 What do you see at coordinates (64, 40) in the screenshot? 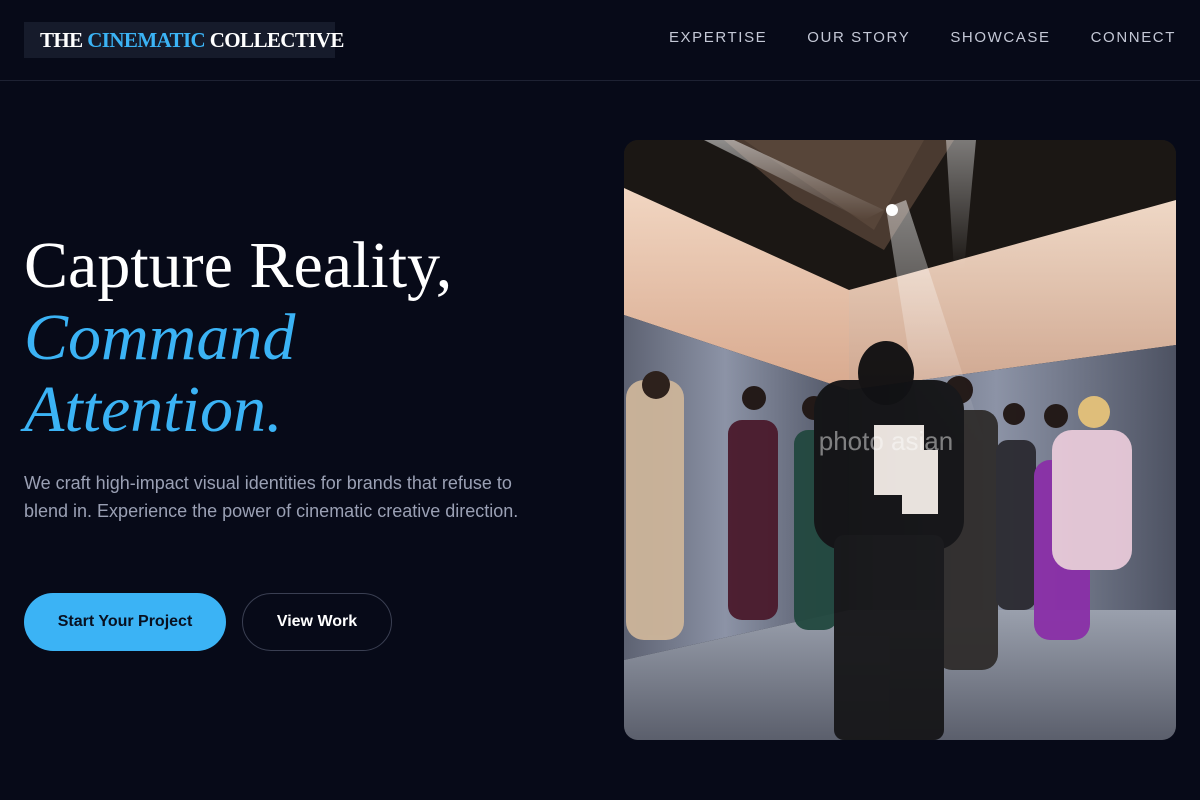
I see `logo-text-the: THE` at bounding box center [64, 40].